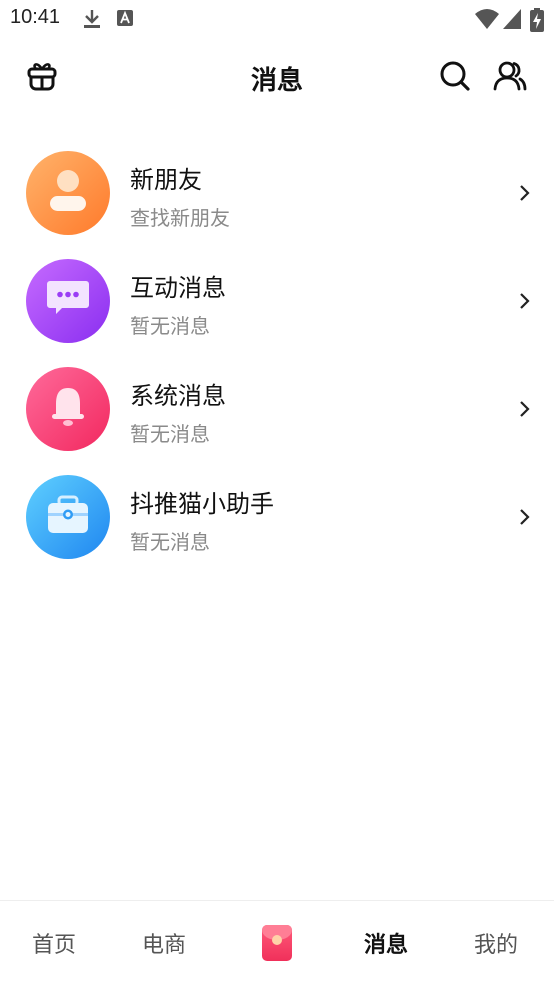 The image size is (554, 984). Describe the element at coordinates (277, 20) in the screenshot. I see `status-bar: 10:41` at that location.